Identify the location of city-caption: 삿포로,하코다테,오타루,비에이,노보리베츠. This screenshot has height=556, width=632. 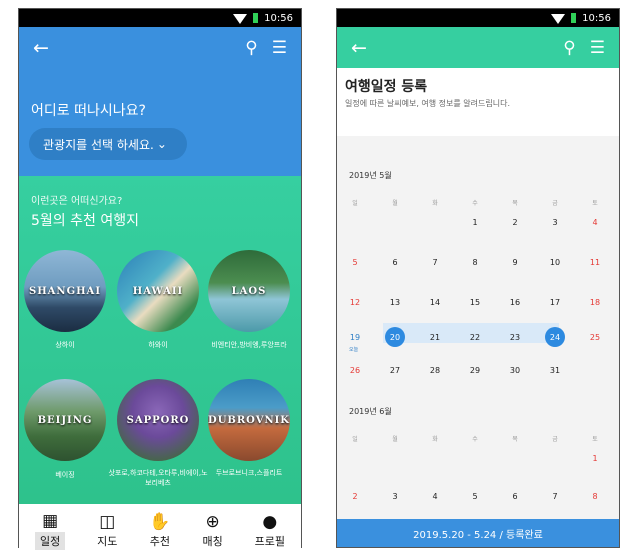
(158, 478).